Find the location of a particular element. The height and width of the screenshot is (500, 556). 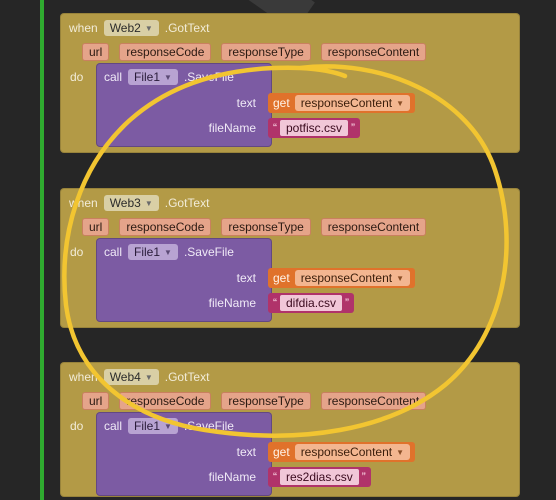

text-string-block: “ res2dias.csv ” is located at coordinates (319, 477).